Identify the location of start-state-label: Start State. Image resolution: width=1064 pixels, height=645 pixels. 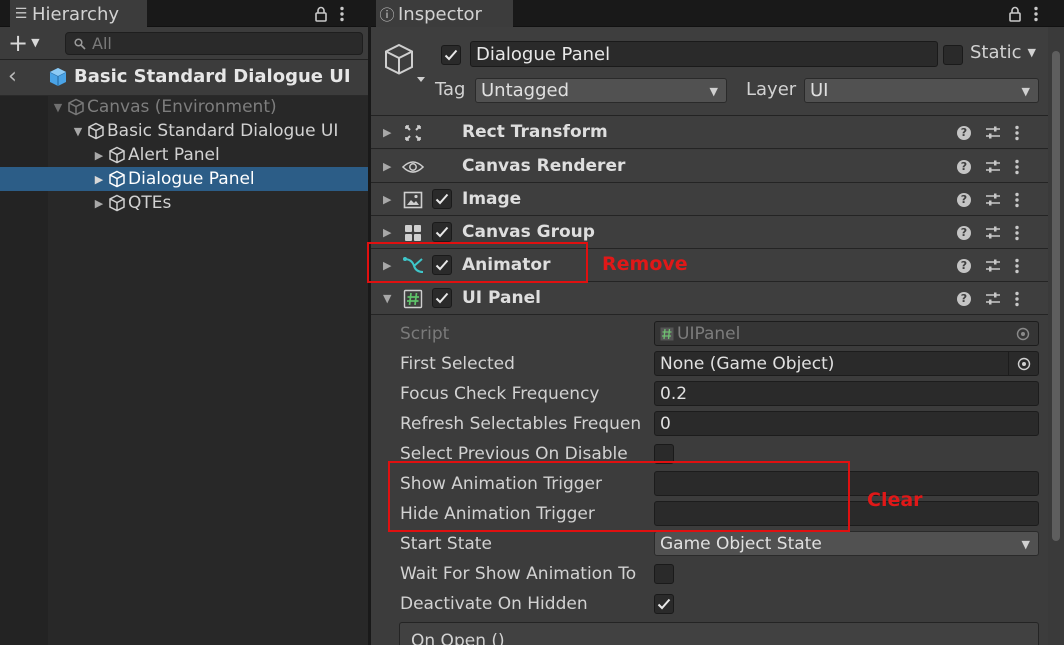
(446, 544).